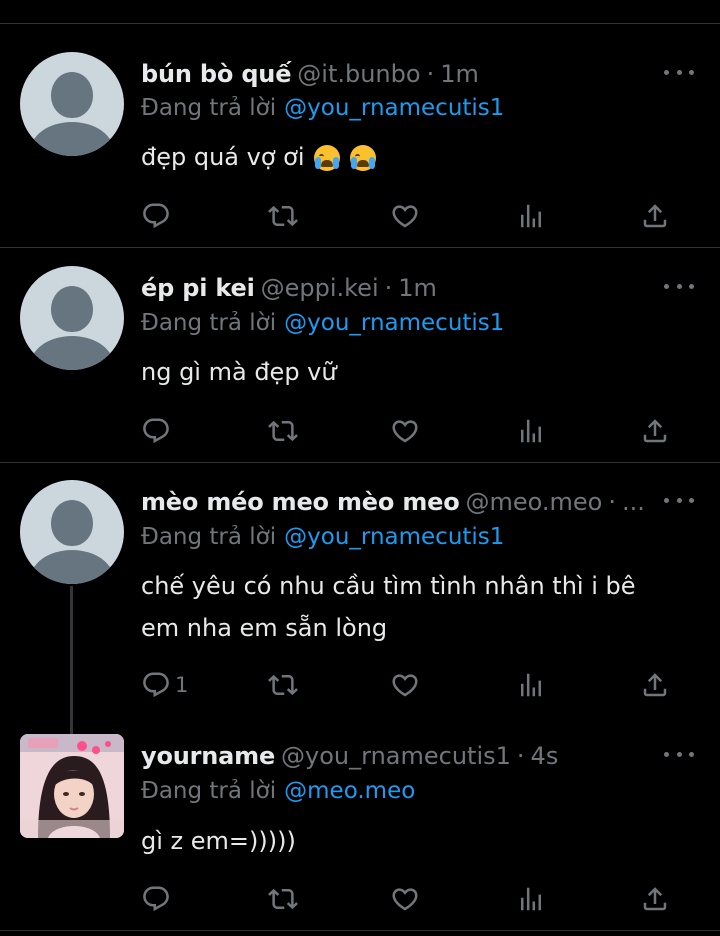 Image resolution: width=720 pixels, height=936 pixels. I want to click on tweet-text-content: đẹp quá vợ ơi, so click(223, 157).